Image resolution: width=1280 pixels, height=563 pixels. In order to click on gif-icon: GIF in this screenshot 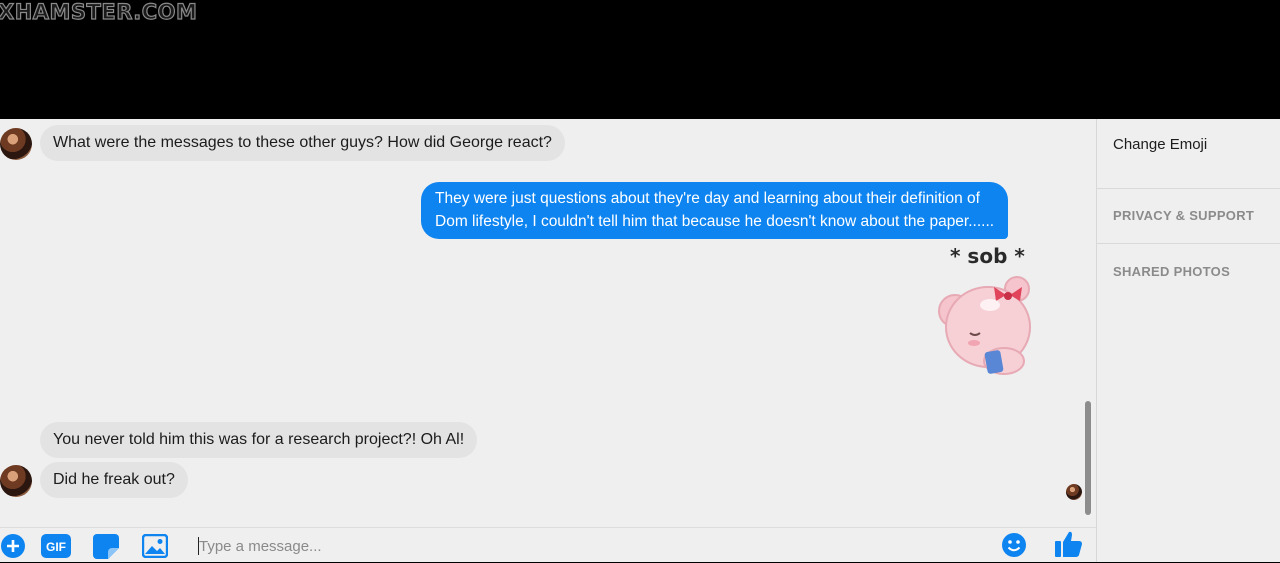, I will do `click(56, 546)`.